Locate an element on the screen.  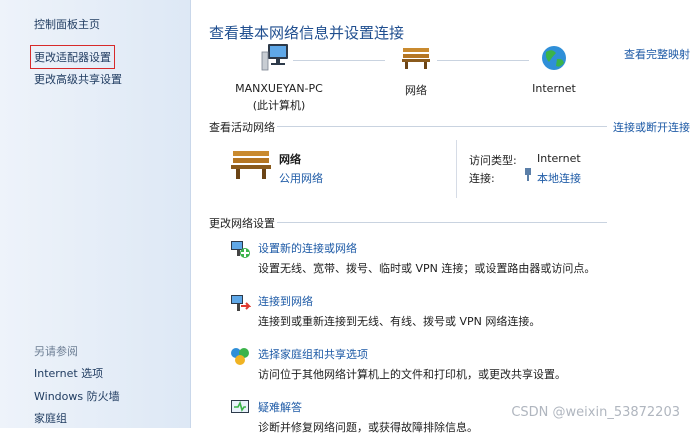
task-homegroup-desc: 访问位于其他网络计算机上的文件和打印机，或更改共享设置。 is located at coordinates (412, 374).